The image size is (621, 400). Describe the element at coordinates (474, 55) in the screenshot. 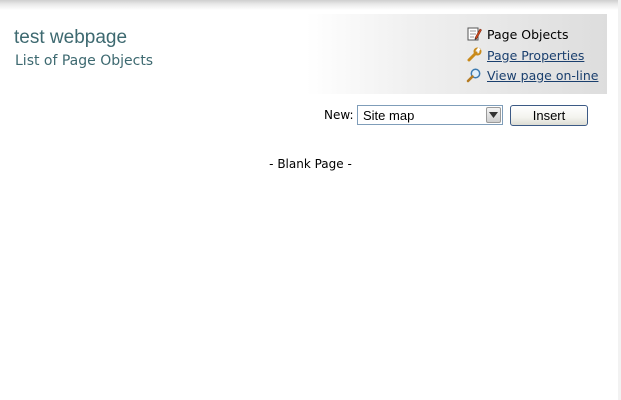

I see `wrench-icon` at that location.